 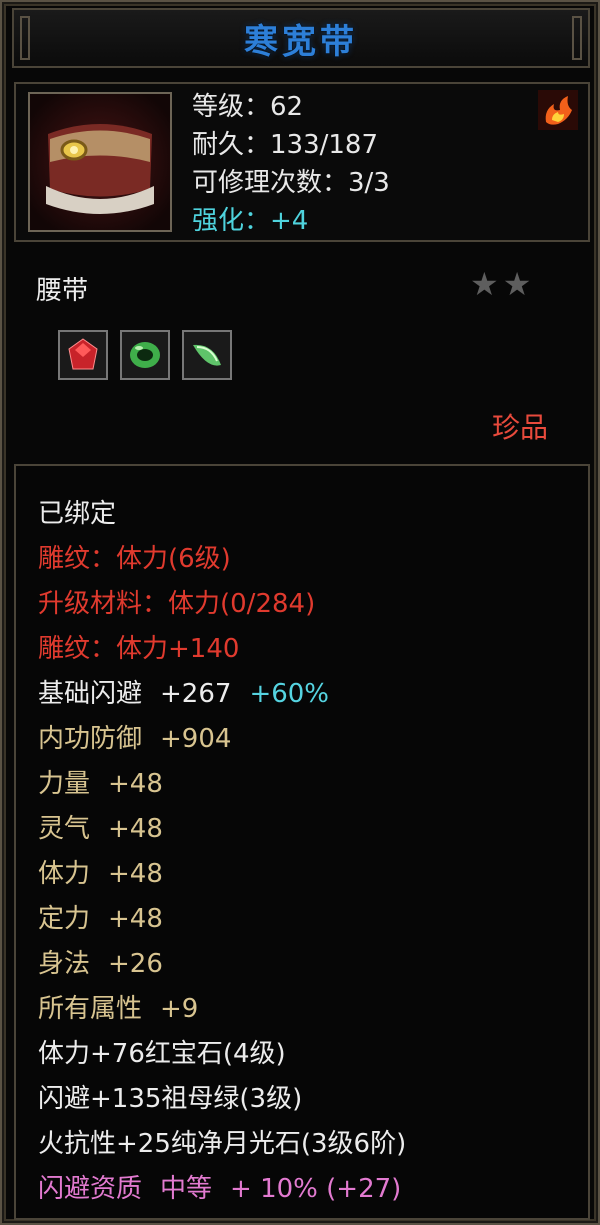 I want to click on all-attributes-line: 所有属性 +9, so click(x=222, y=1009).